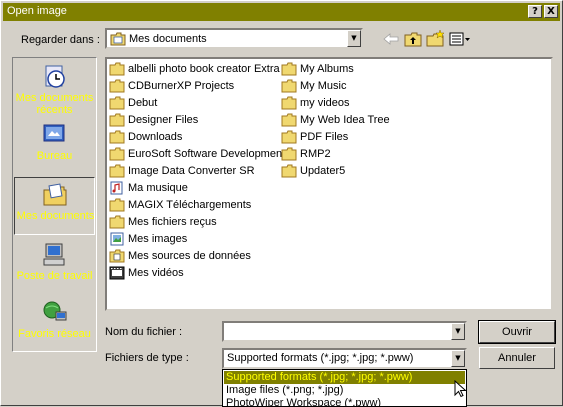  Describe the element at coordinates (144, 332) in the screenshot. I see `filename-label: Nom du fichier :` at that location.